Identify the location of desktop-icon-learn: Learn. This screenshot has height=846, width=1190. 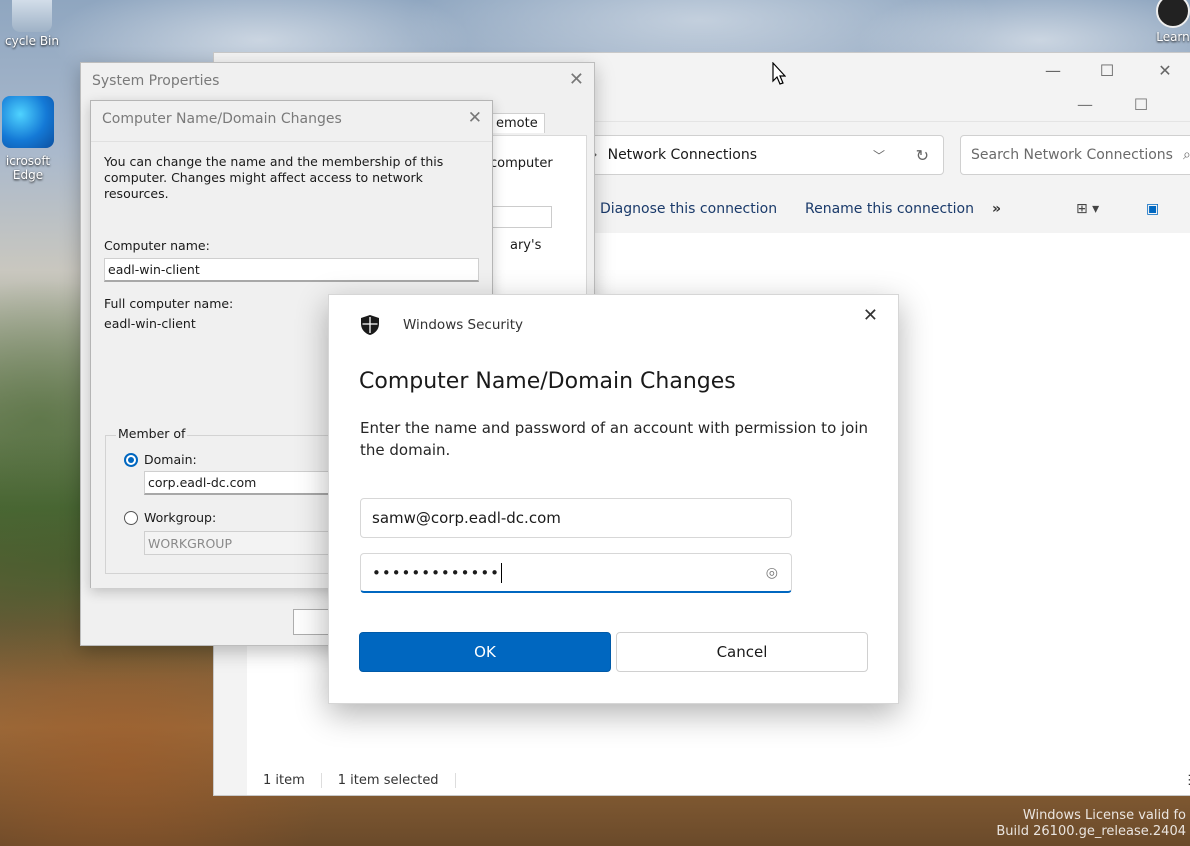
(1170, 22).